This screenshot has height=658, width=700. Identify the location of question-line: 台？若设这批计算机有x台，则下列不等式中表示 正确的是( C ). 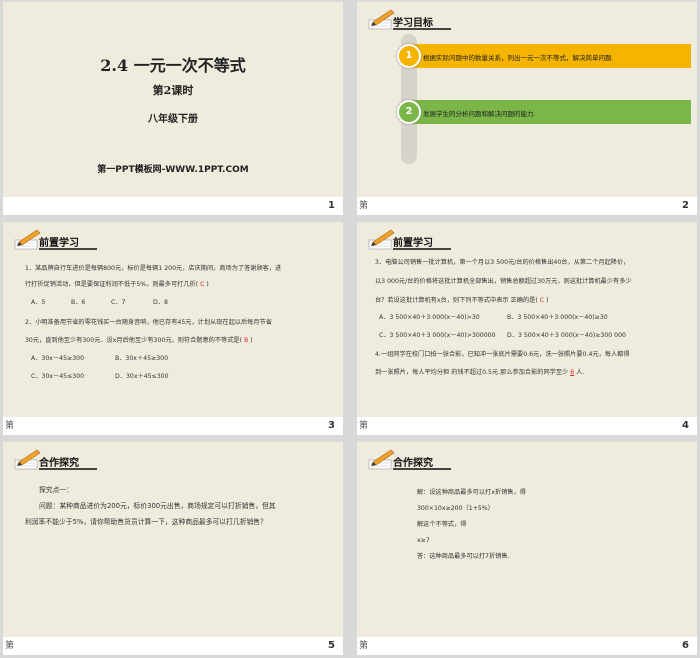
(461, 300).